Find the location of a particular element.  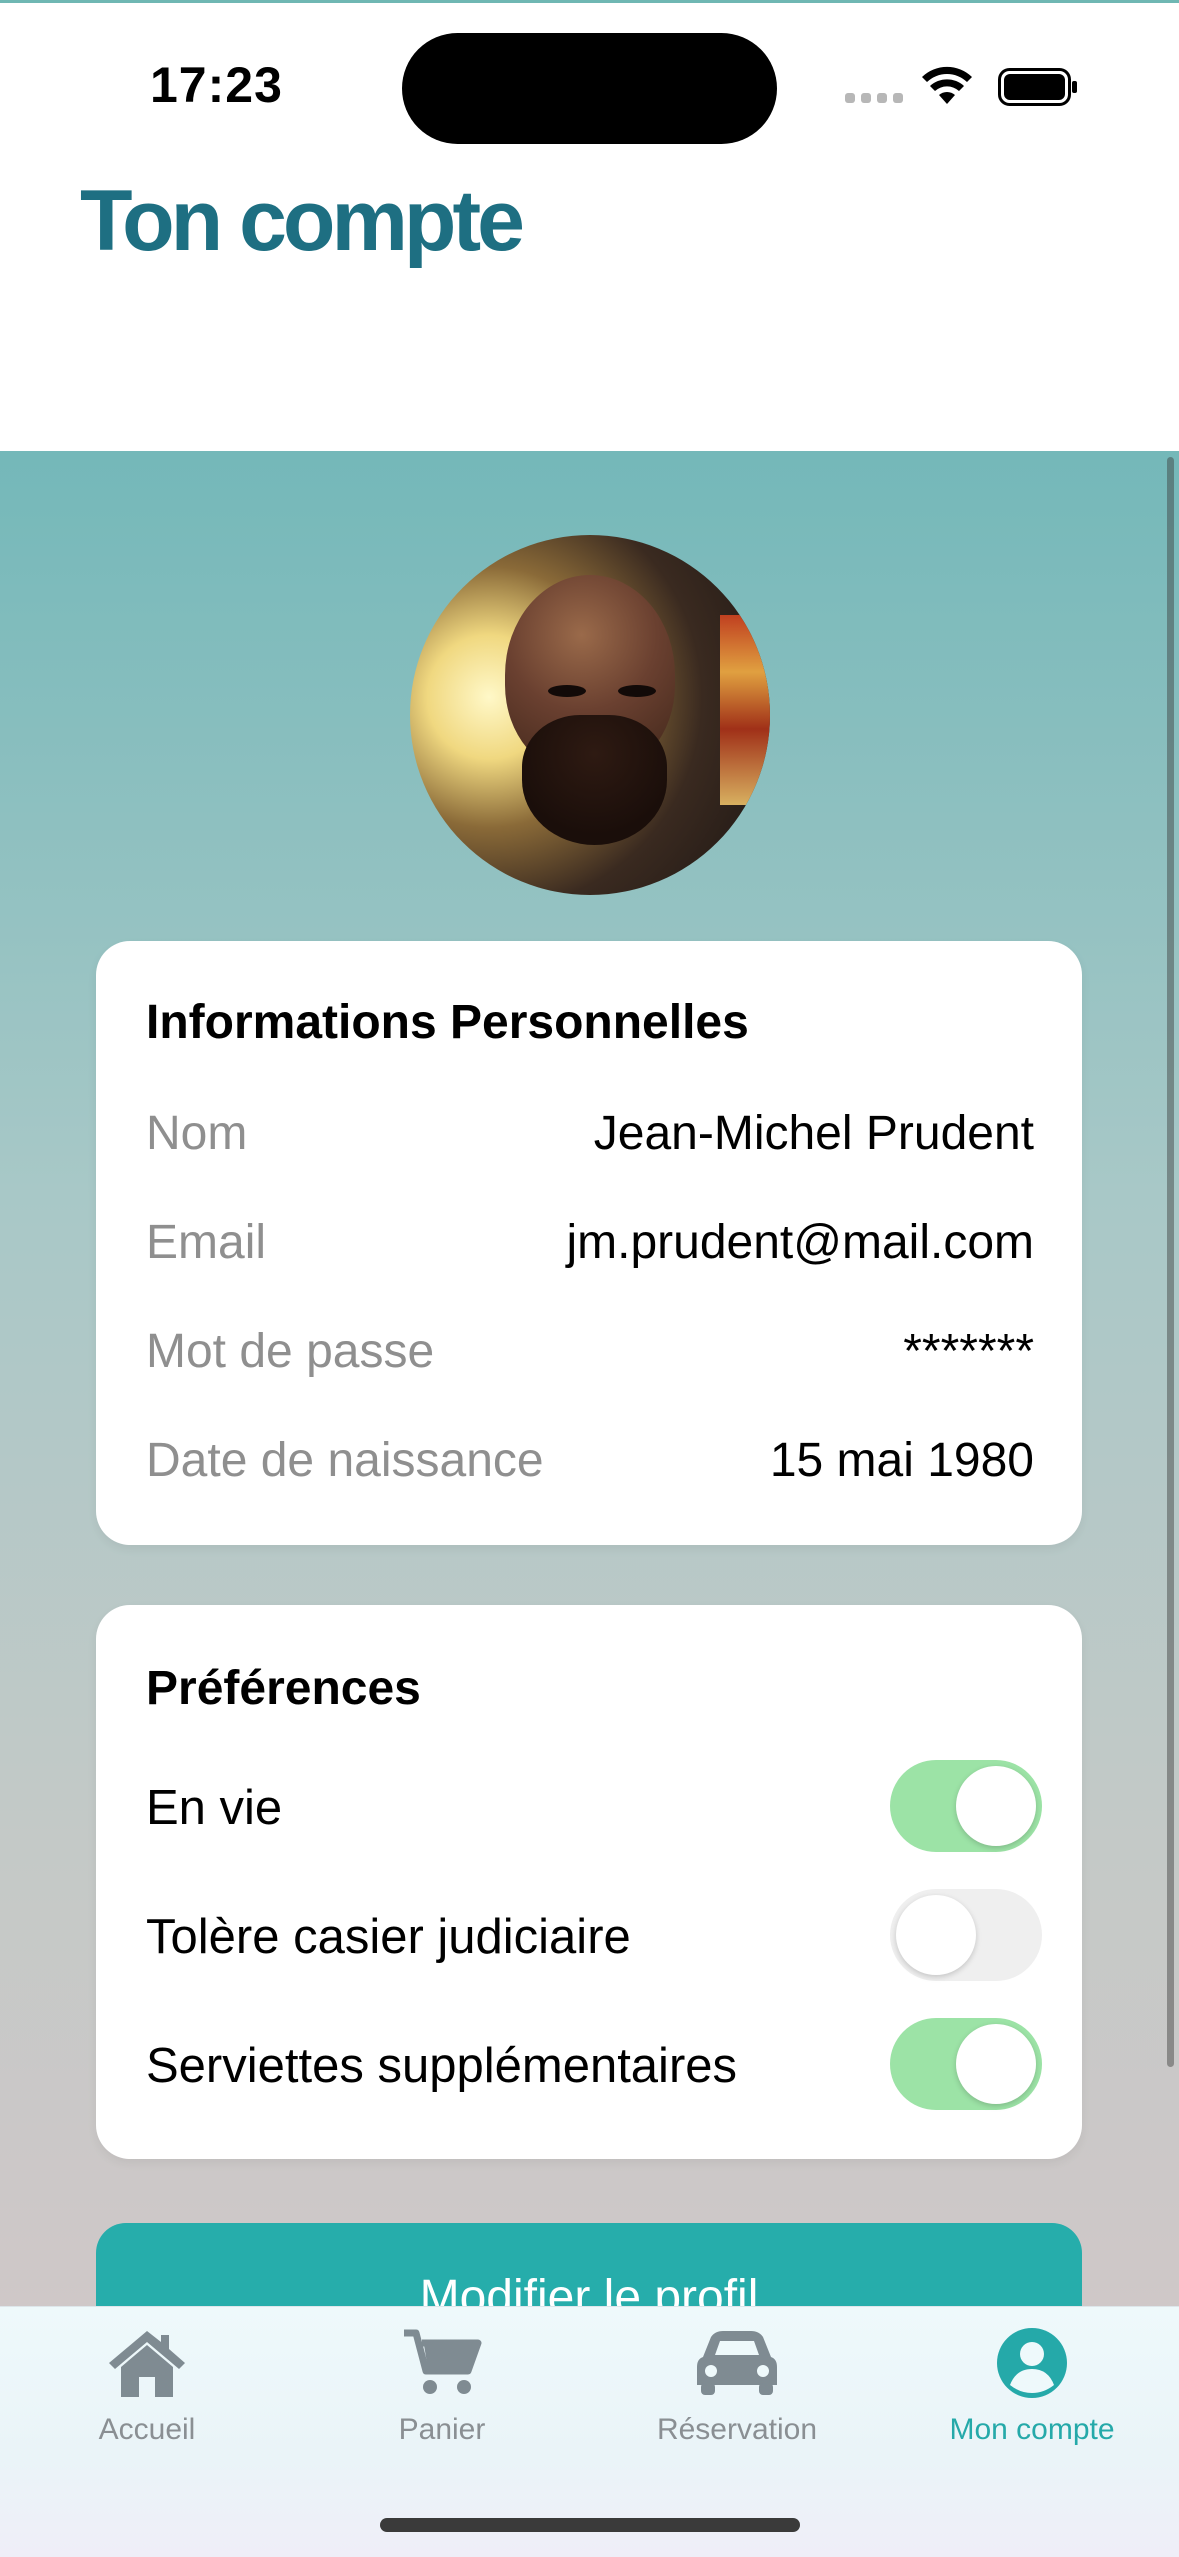

pref-label: En vie is located at coordinates (214, 1808).